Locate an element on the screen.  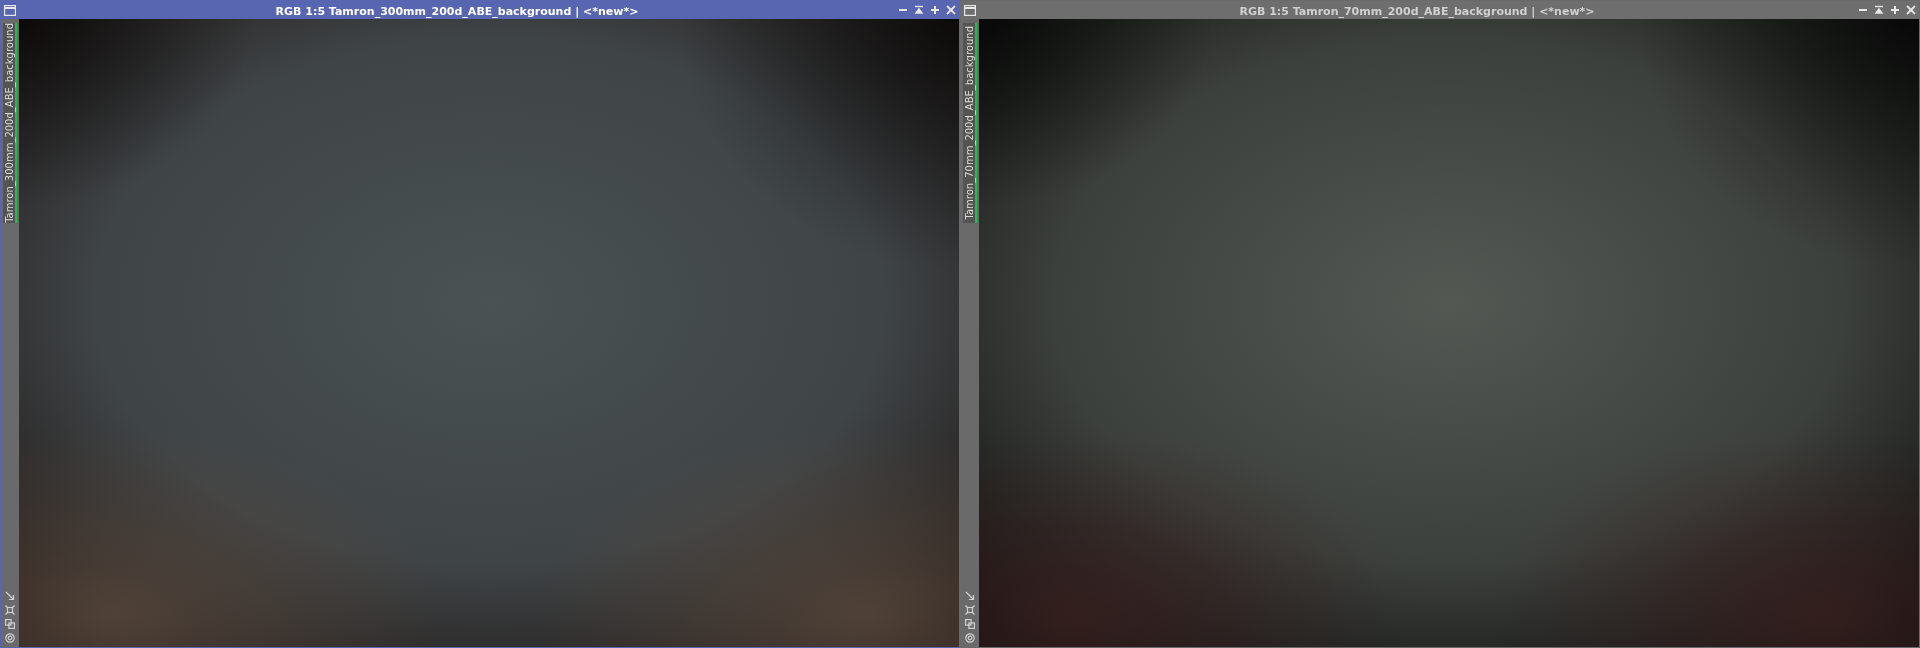
view-tab: Tamron_70mm_200d_ABE_background is located at coordinates (970, 123).